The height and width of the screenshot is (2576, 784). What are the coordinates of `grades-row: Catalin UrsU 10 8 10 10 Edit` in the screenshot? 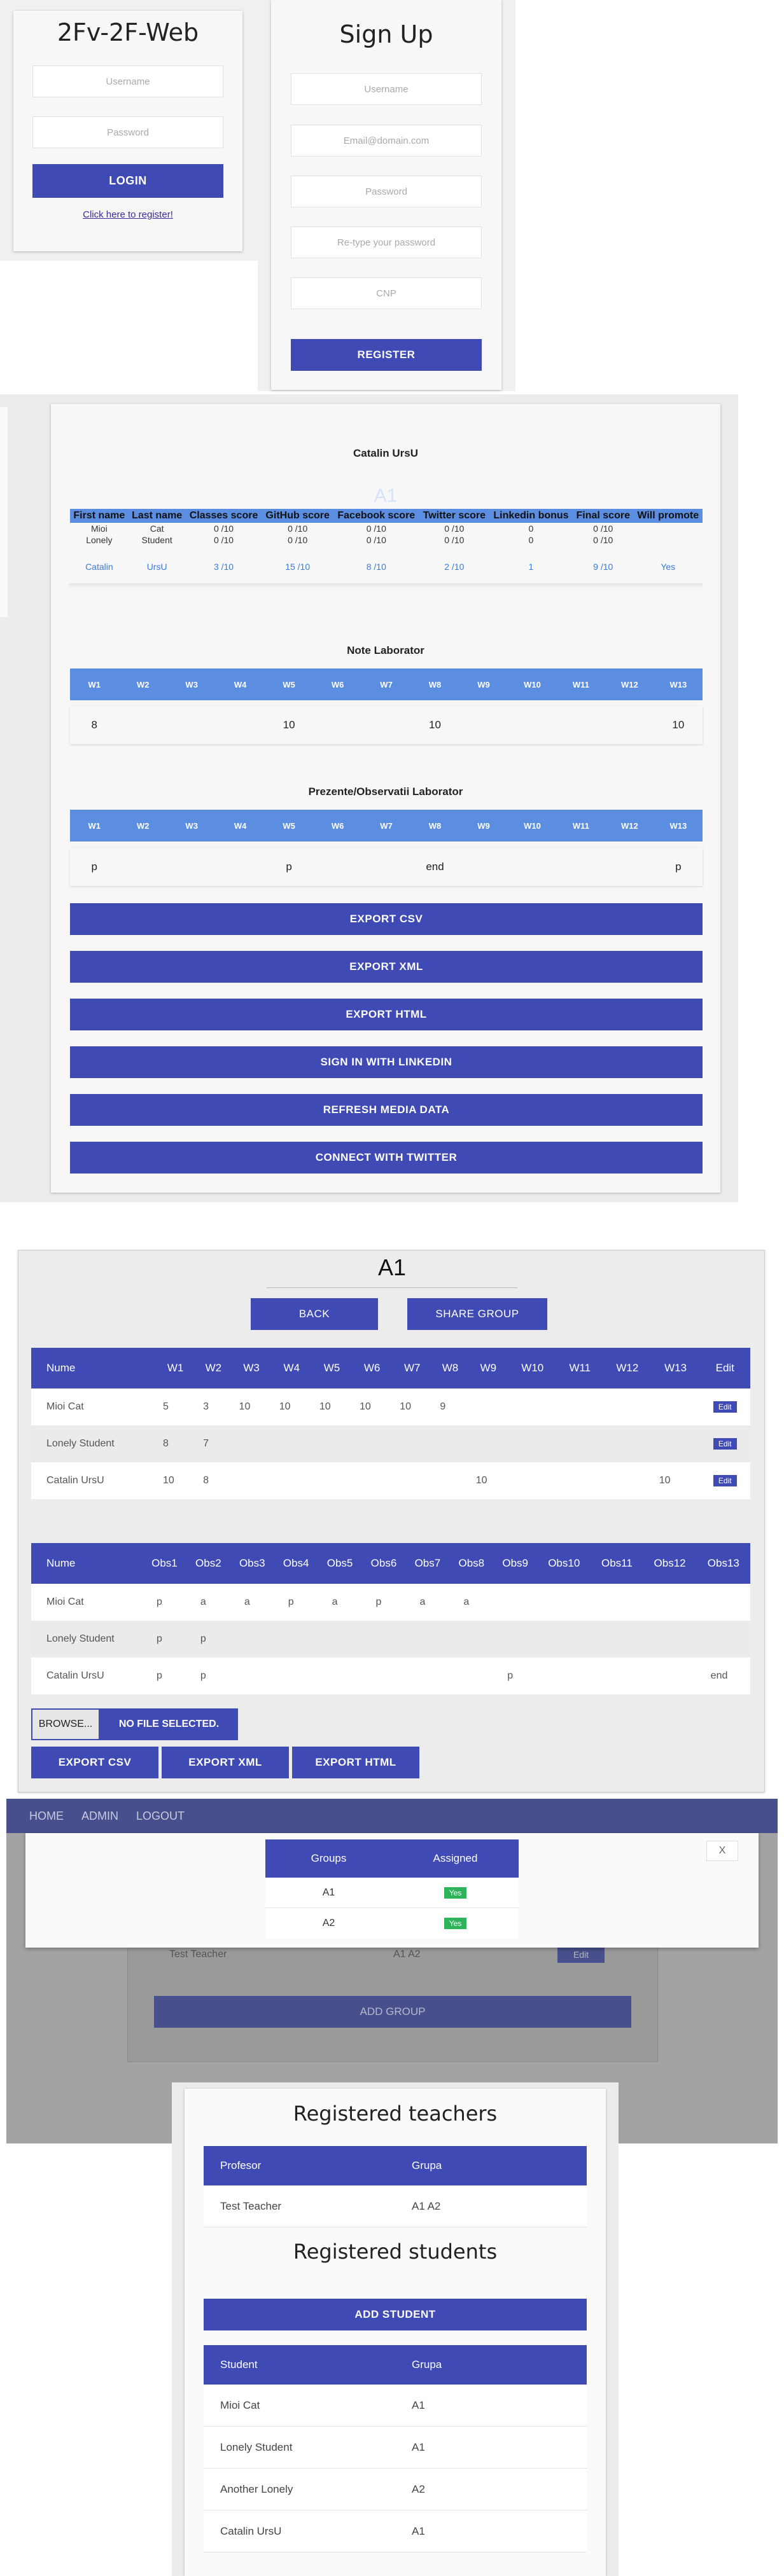 It's located at (390, 1480).